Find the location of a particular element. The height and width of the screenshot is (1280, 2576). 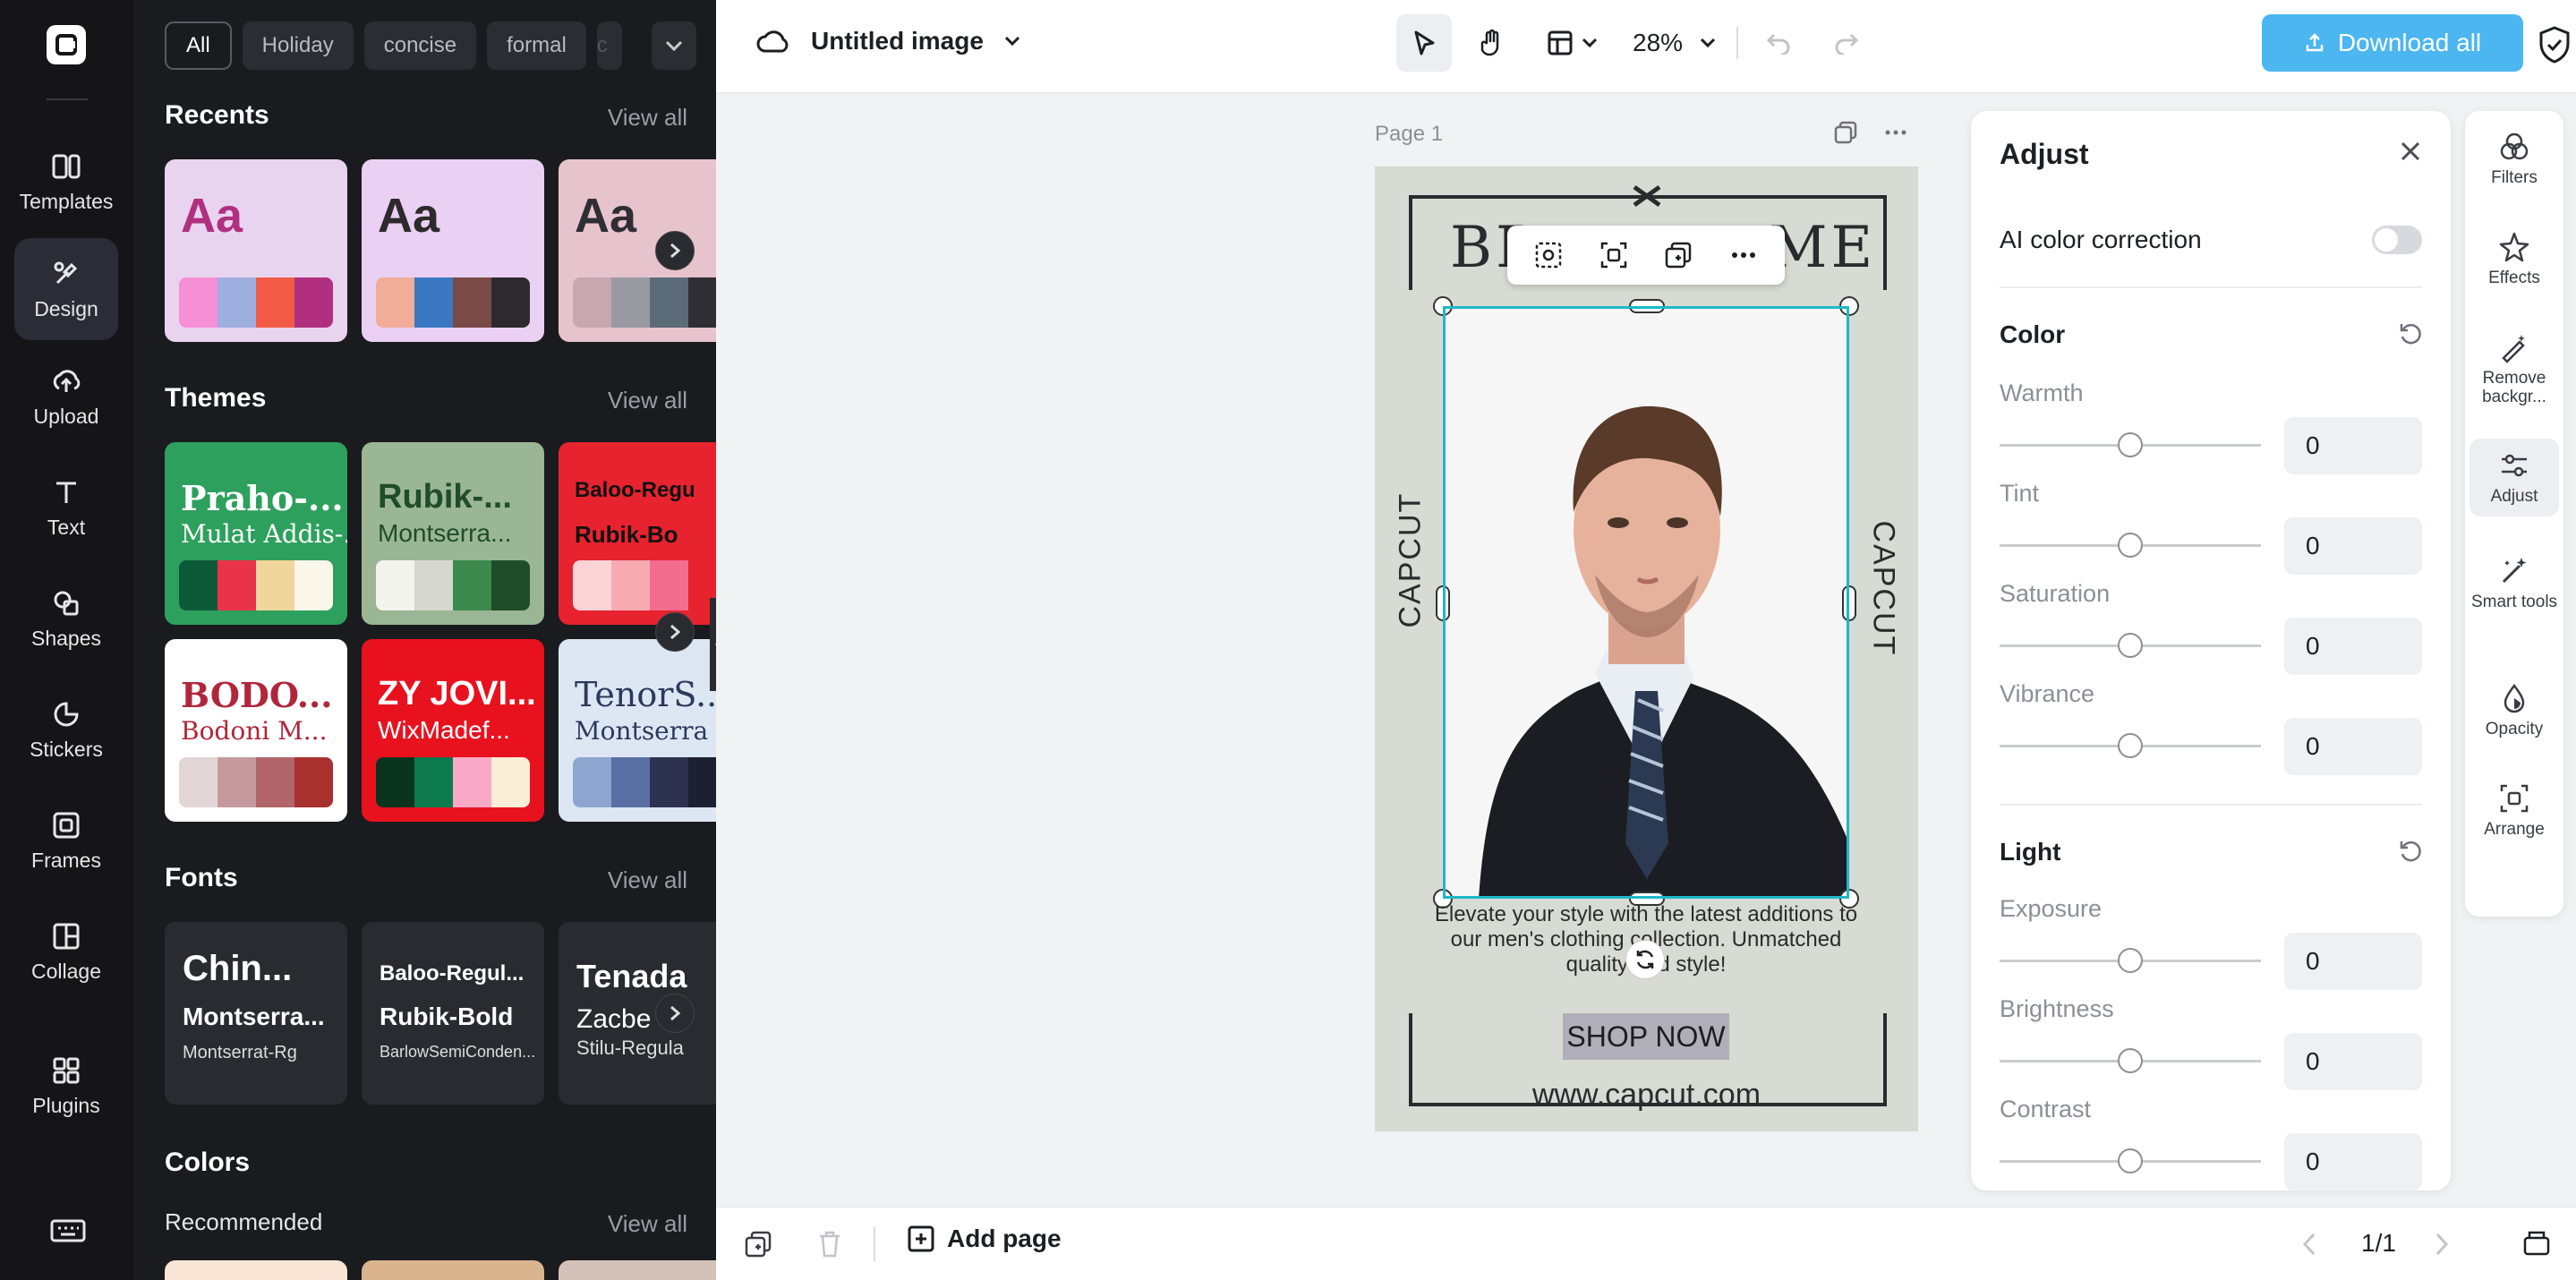

rail-item-templates: Templates is located at coordinates (66, 182).